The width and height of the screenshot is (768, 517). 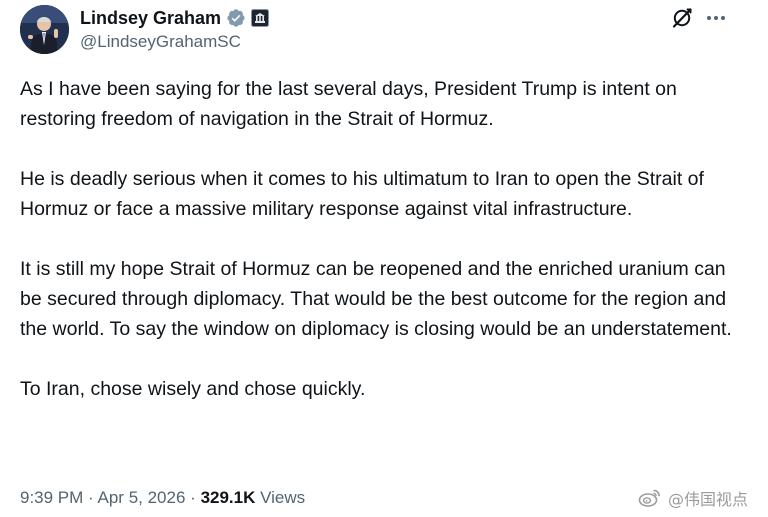 I want to click on tweet-date: Apr 5, 2026, so click(x=142, y=497).